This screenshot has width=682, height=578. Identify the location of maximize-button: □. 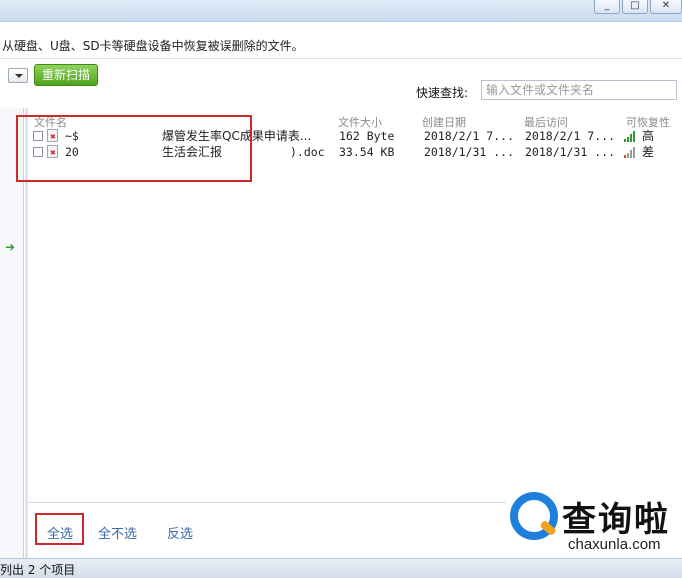
(635, 7).